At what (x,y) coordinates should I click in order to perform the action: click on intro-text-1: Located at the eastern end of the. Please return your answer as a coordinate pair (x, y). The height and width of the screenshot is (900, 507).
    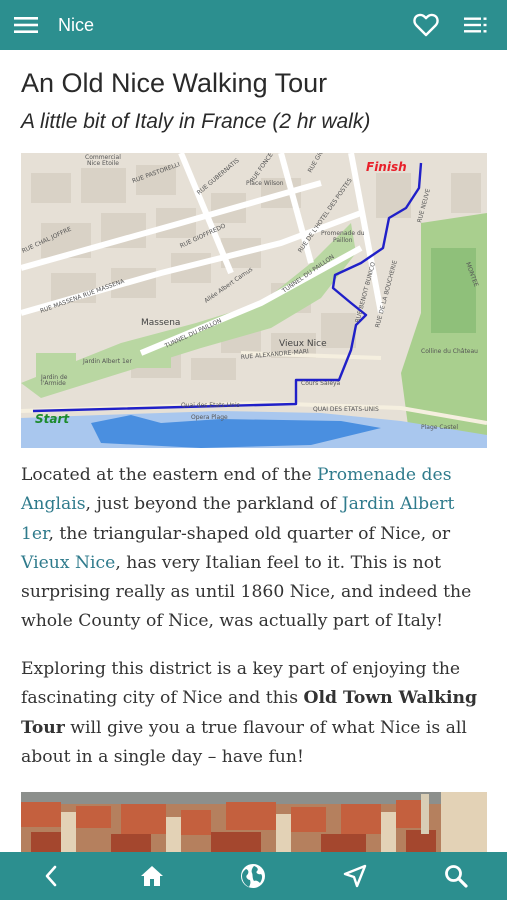
    Looking at the image, I should click on (169, 475).